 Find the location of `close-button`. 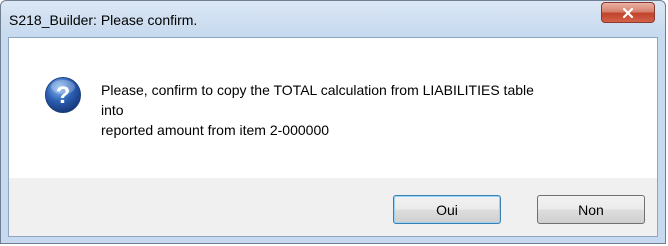

close-button is located at coordinates (628, 12).